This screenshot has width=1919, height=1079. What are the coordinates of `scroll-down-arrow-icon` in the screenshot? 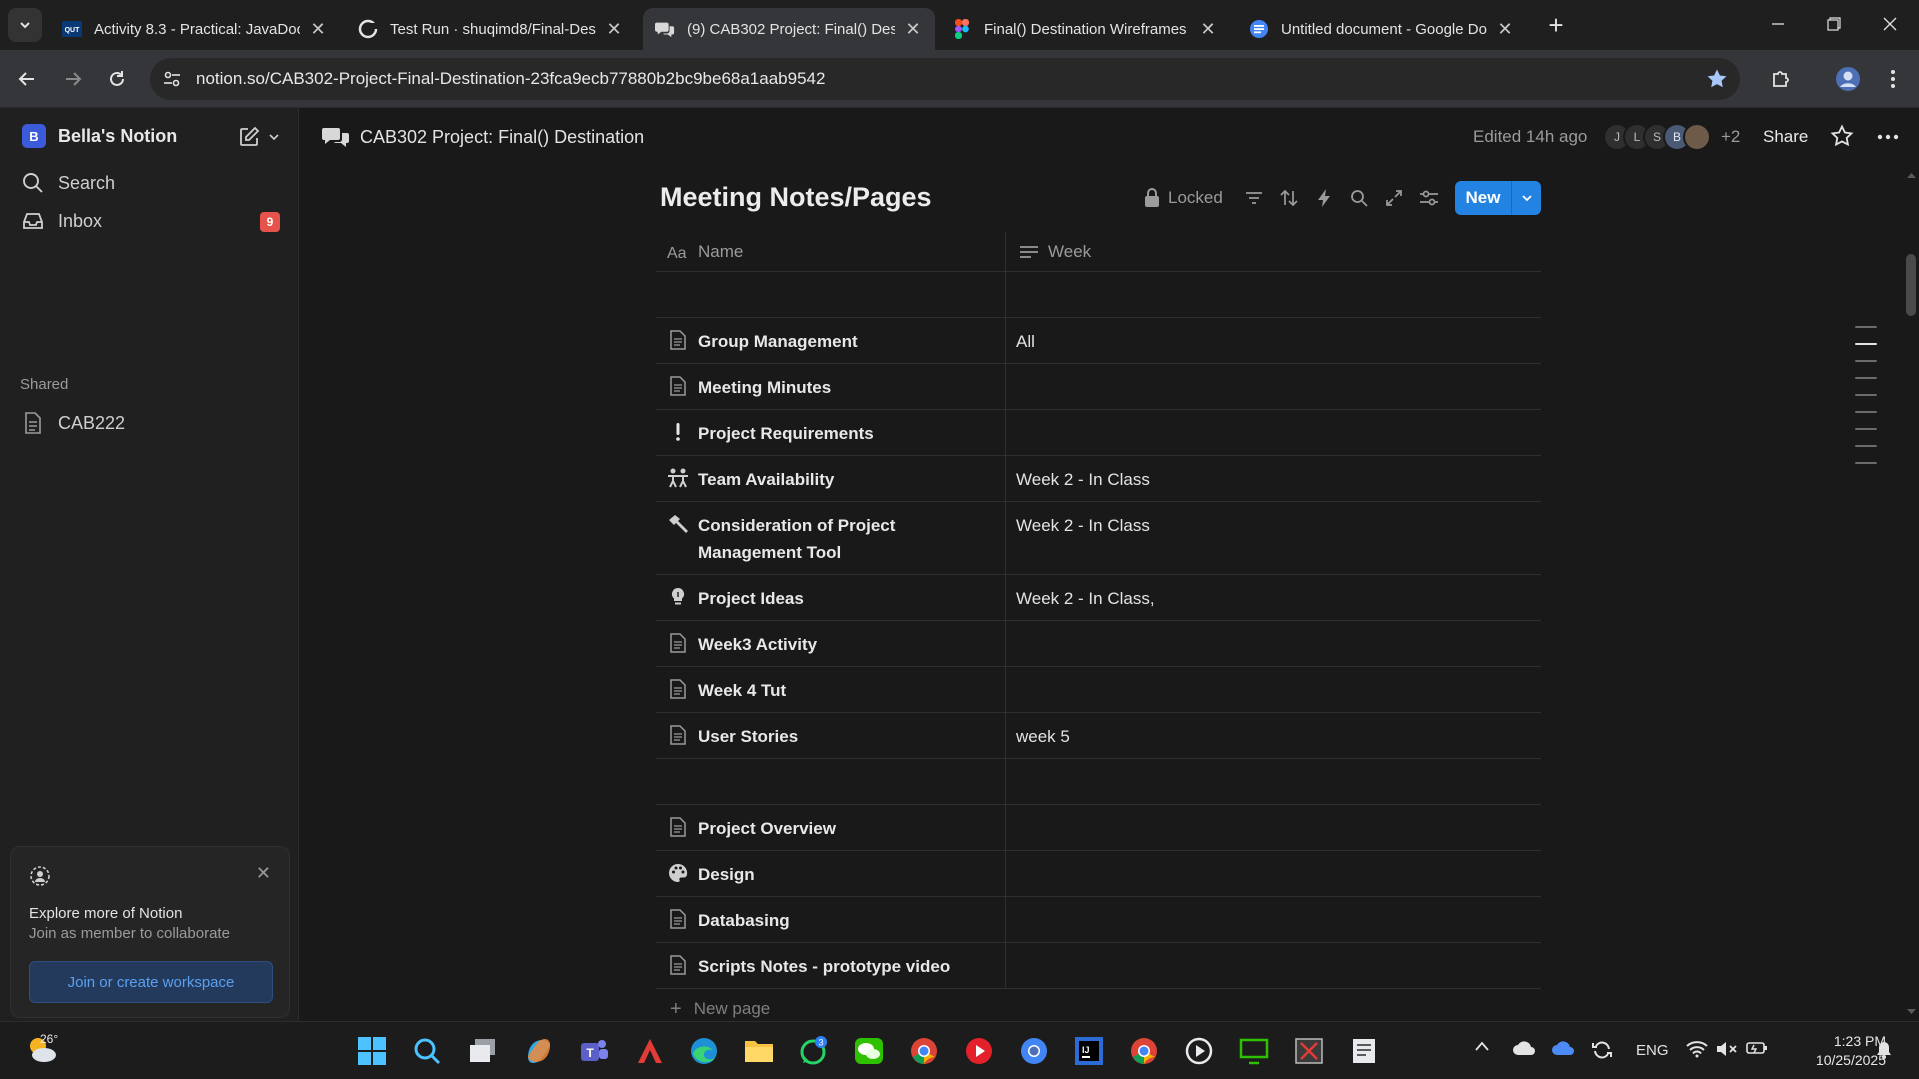 It's located at (1911, 1012).